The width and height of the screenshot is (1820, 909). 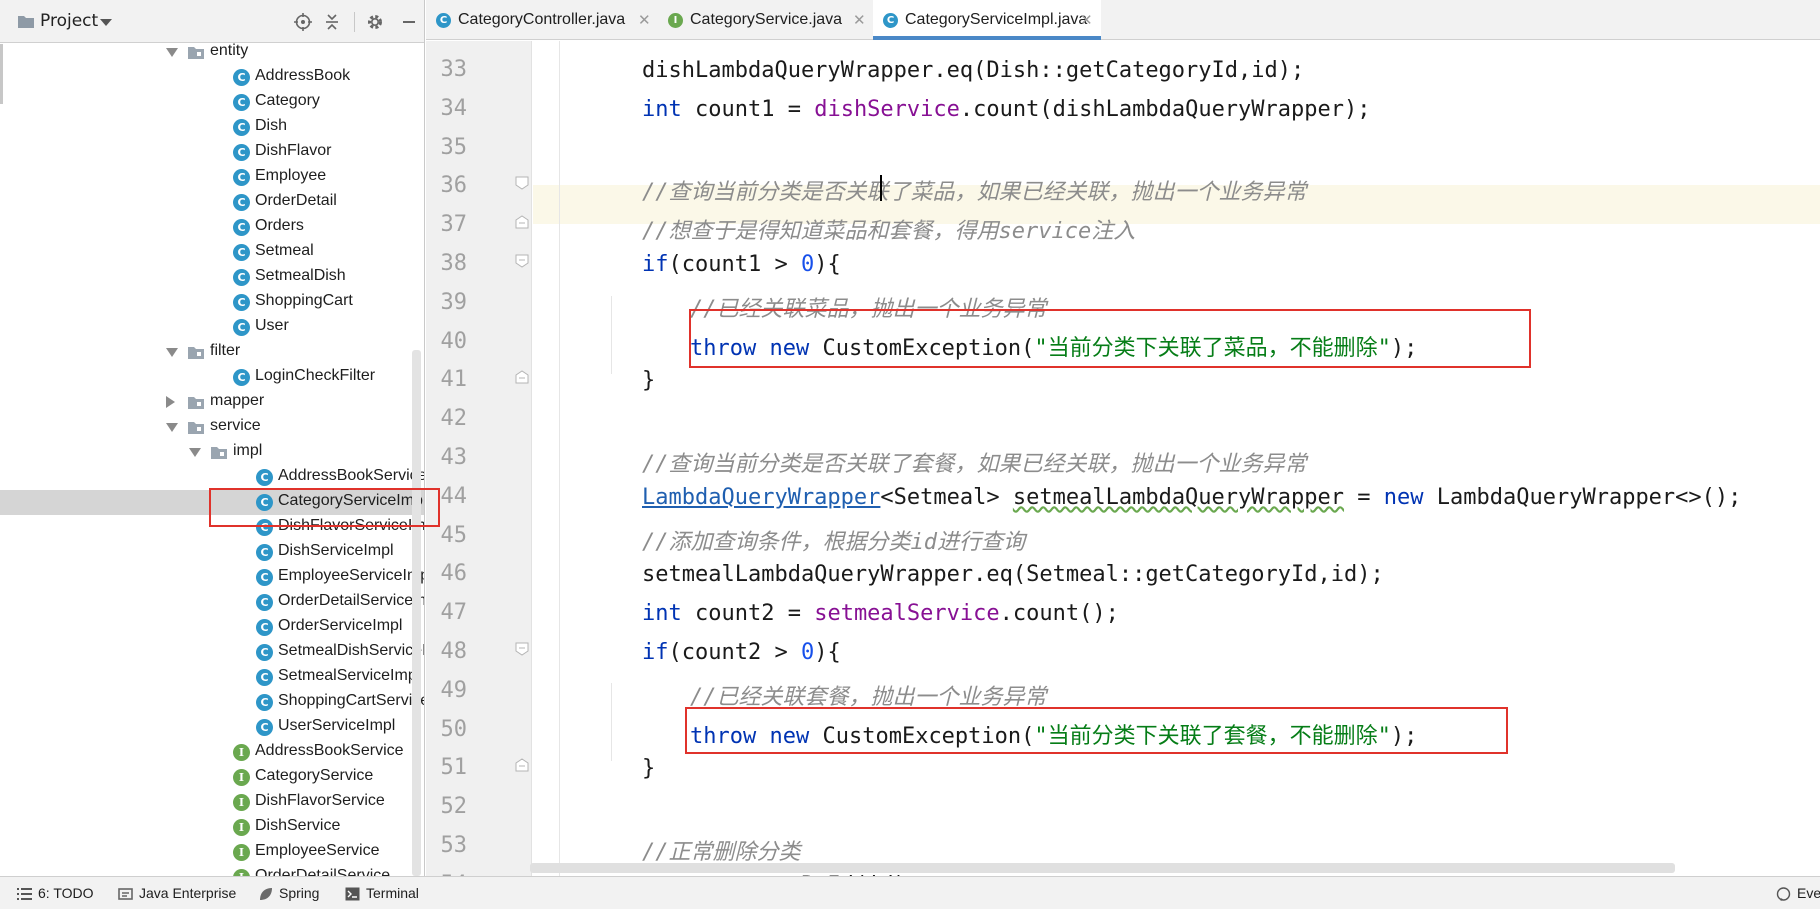 I want to click on code-line: //添加查询条件，根据分类id进行查询, so click(x=833, y=540).